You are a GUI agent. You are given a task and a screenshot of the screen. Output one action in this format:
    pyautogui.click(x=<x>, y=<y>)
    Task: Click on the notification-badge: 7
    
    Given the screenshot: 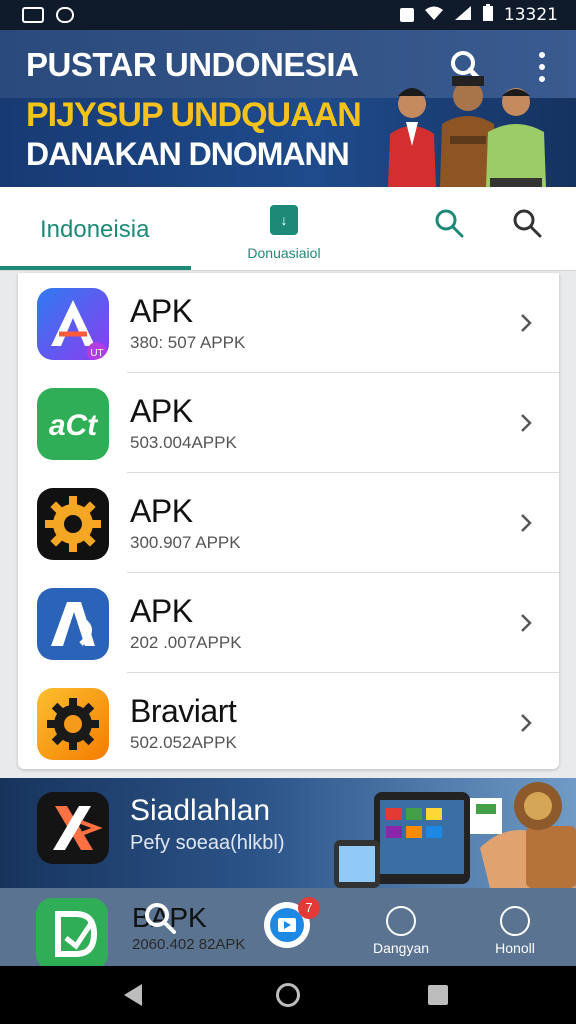 What is the action you would take?
    pyautogui.click(x=309, y=908)
    